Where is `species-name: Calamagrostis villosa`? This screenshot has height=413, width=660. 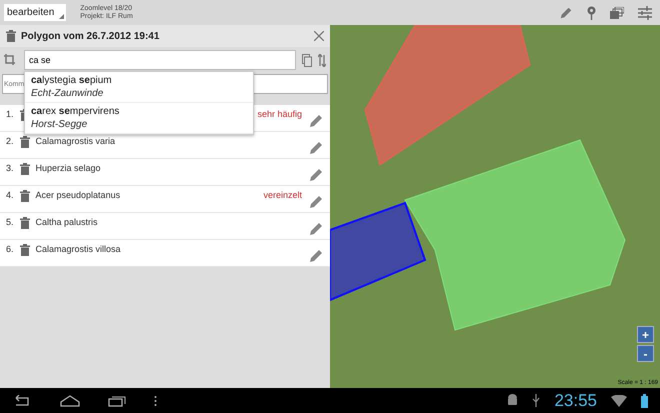 species-name: Calamagrostis villosa is located at coordinates (78, 249).